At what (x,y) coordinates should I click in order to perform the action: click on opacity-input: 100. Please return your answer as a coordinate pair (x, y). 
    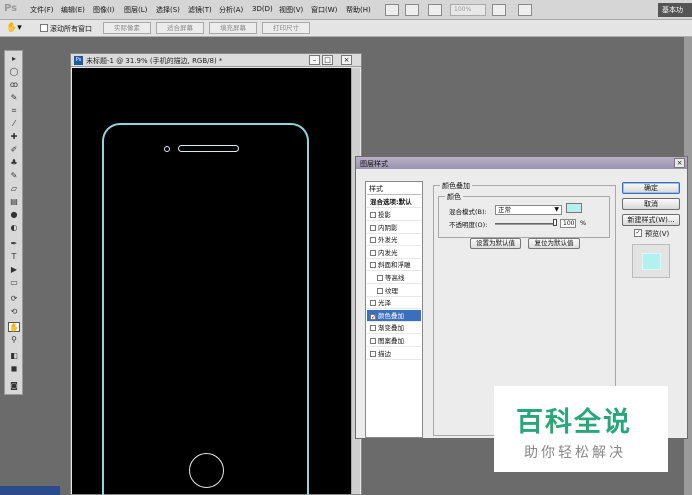
    Looking at the image, I should click on (568, 223).